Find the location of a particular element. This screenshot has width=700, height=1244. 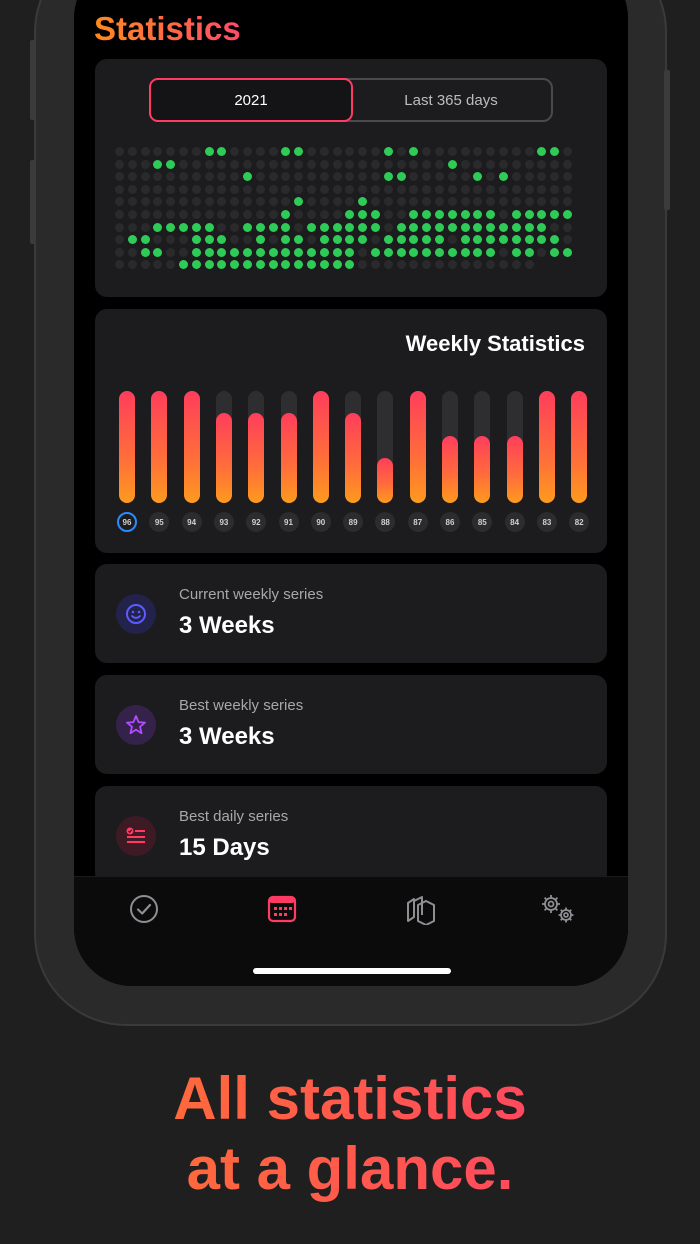

tab-habits is located at coordinates (144, 909).